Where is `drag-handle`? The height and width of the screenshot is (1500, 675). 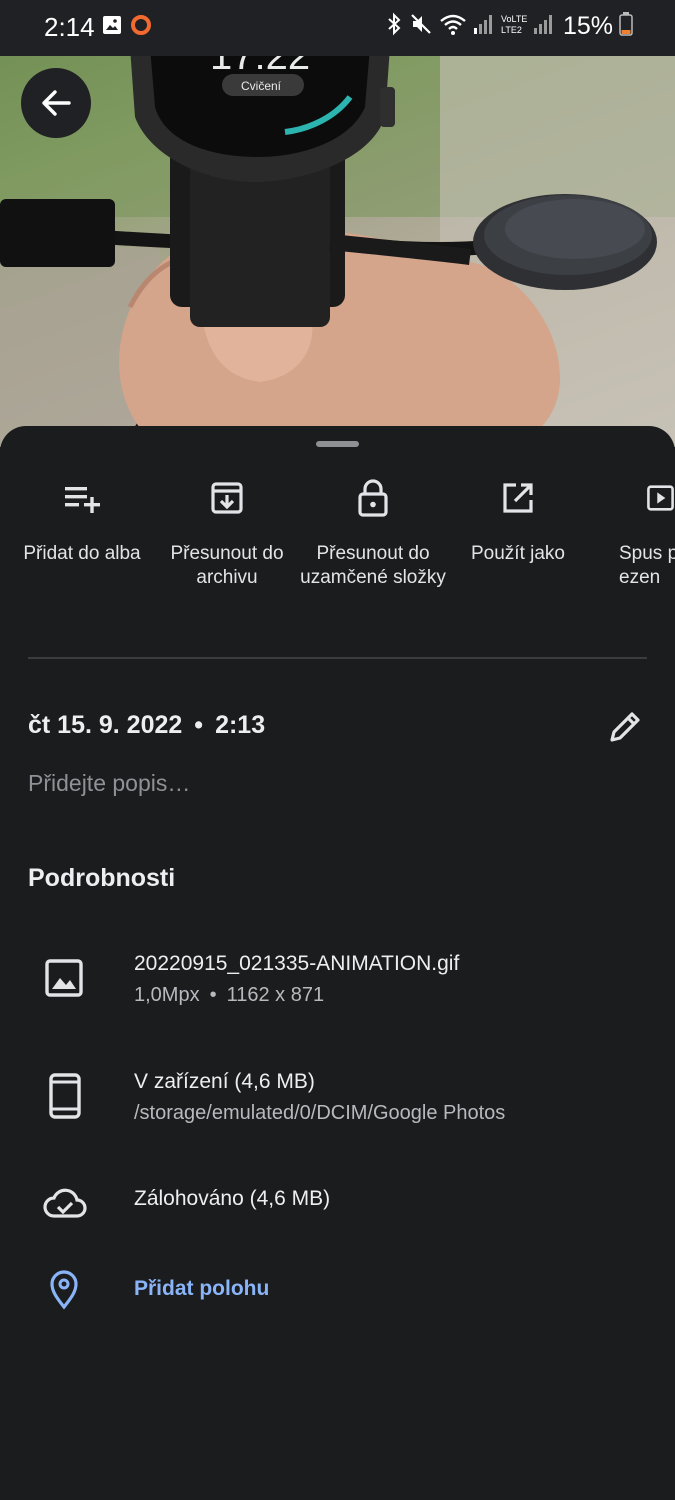 drag-handle is located at coordinates (337, 444).